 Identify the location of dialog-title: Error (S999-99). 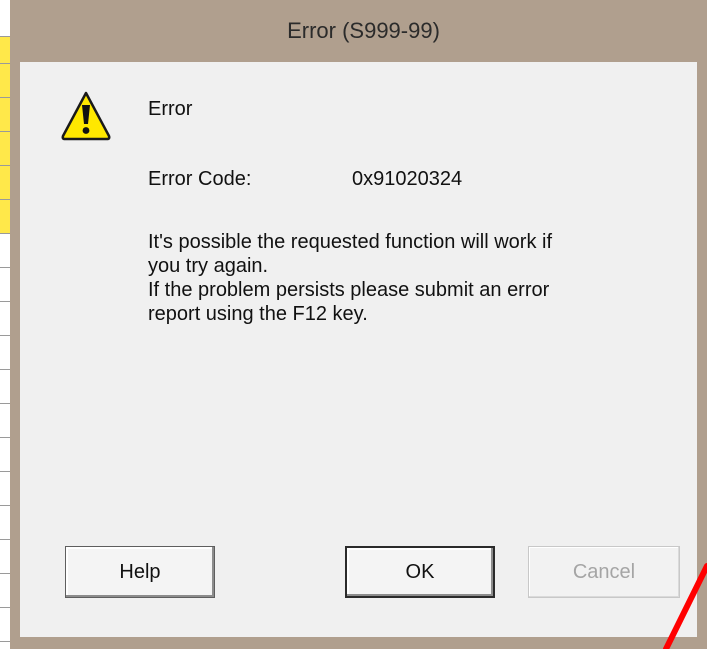
(363, 30).